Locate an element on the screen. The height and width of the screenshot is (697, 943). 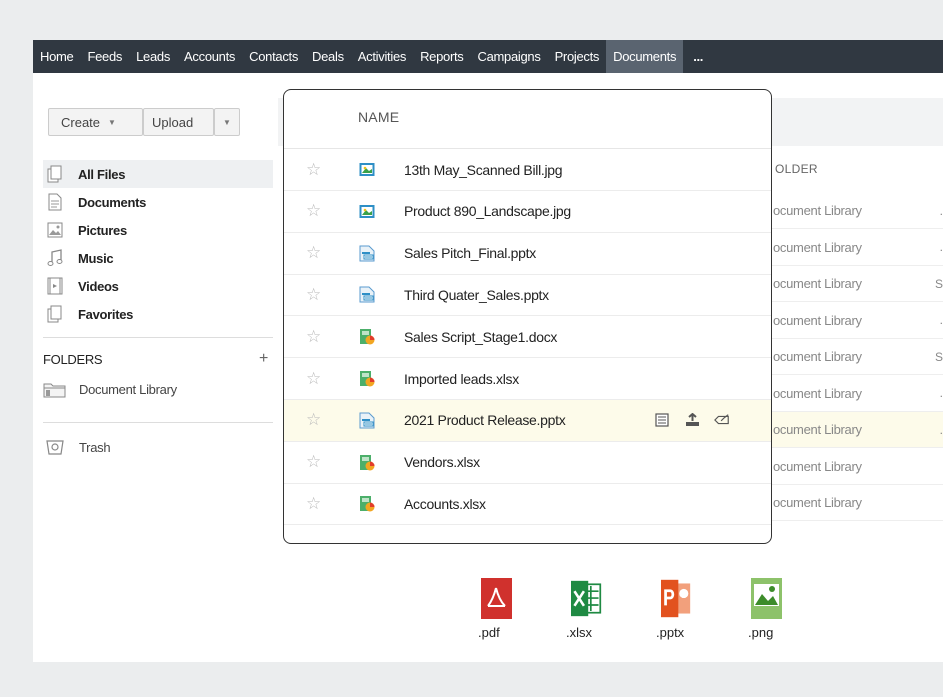
create-button: Create ▼ is located at coordinates (95, 122).